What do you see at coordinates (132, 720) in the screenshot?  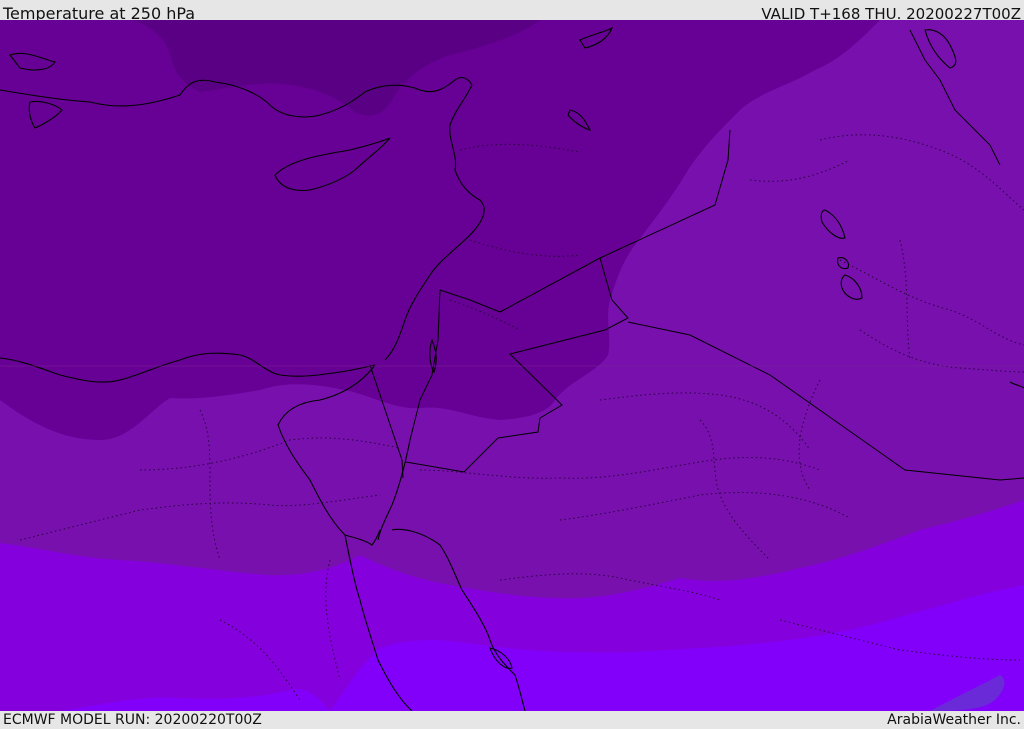 I see `model-run: ECMWF MODEL RUN: 20200220T00Z` at bounding box center [132, 720].